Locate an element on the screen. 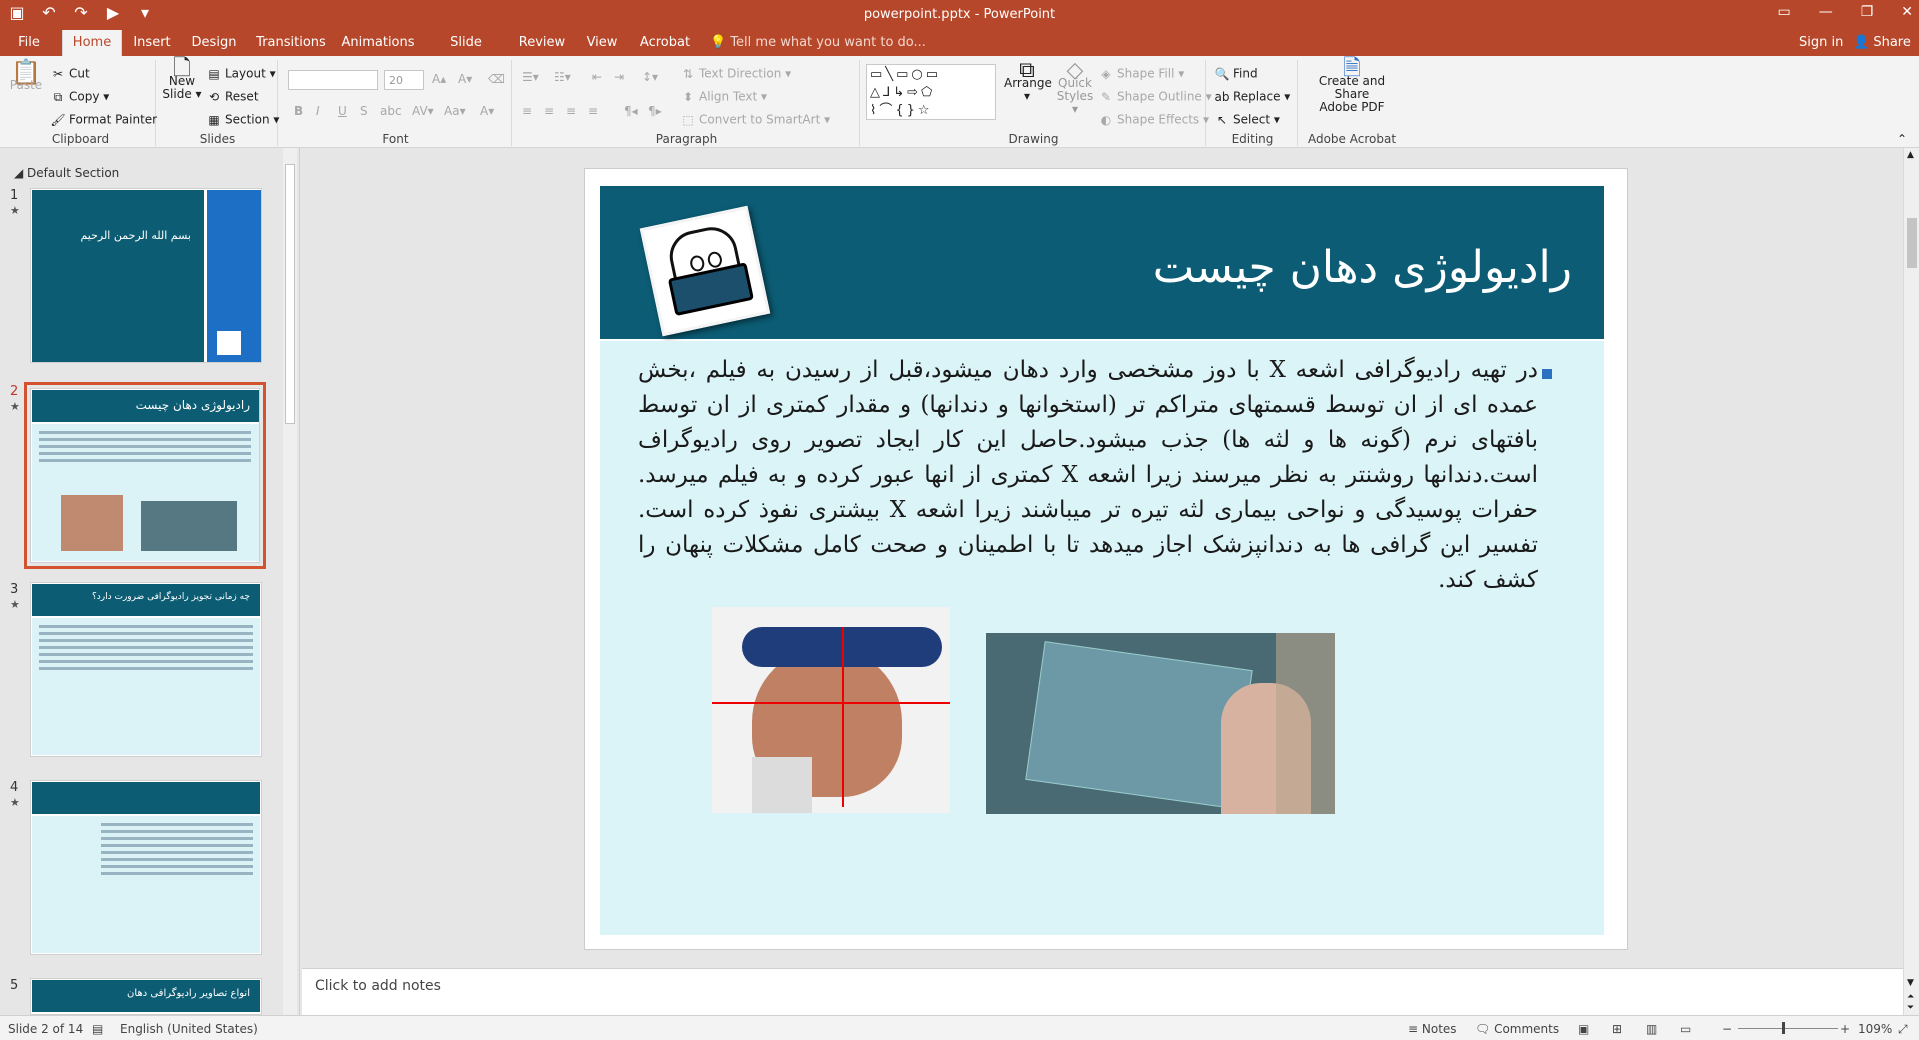 The width and height of the screenshot is (1919, 1040). shrink-font-icon: A▾ is located at coordinates (465, 79).